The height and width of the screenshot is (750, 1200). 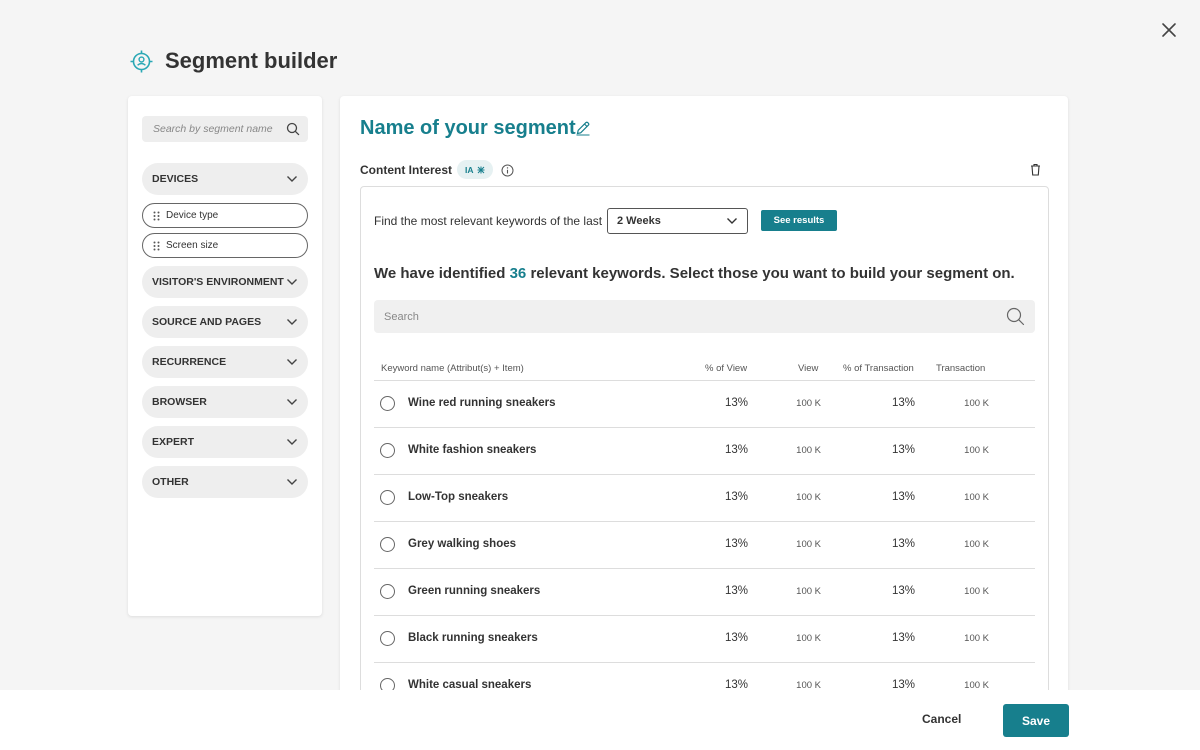 What do you see at coordinates (473, 638) in the screenshot?
I see `keyword-name: Black running sneakers` at bounding box center [473, 638].